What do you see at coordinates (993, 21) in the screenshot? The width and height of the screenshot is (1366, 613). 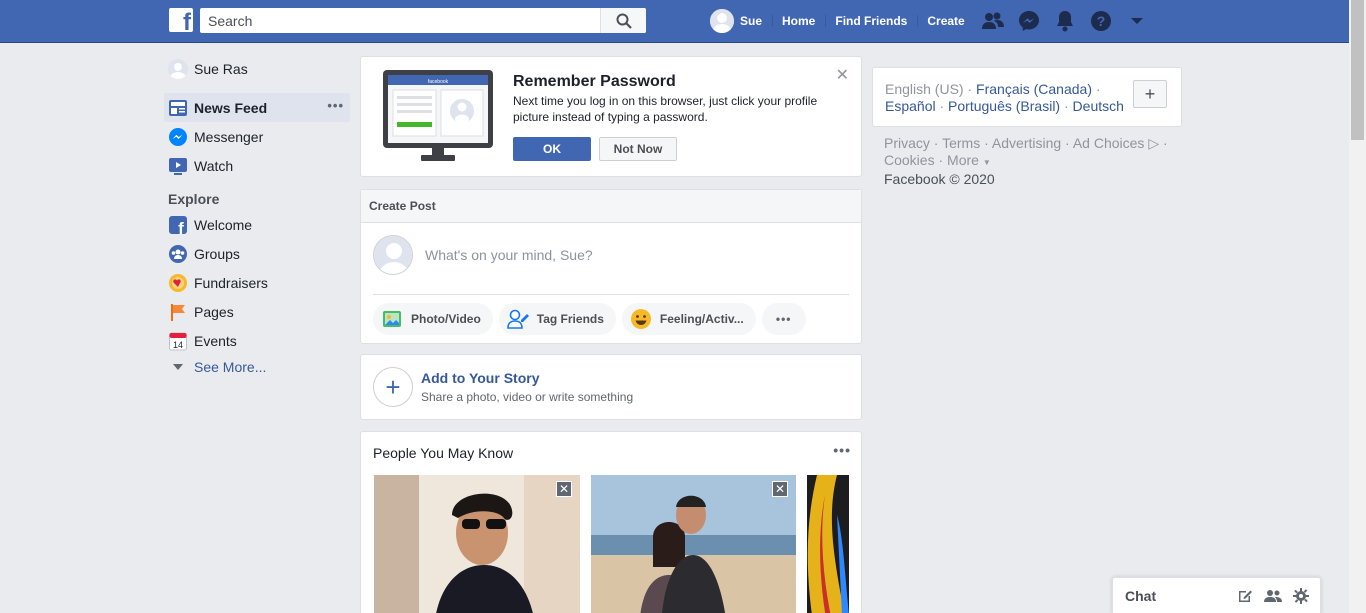 I see `friend-requests-icon` at bounding box center [993, 21].